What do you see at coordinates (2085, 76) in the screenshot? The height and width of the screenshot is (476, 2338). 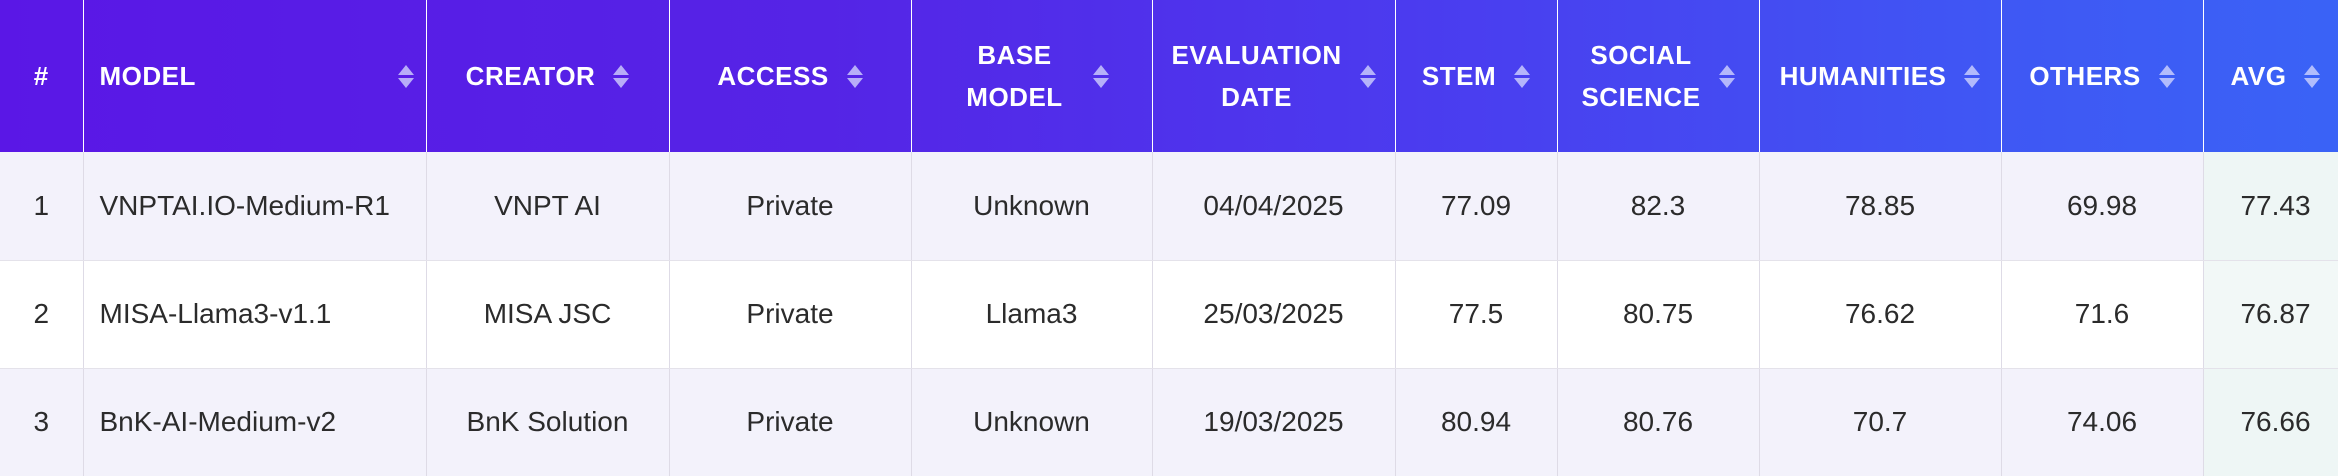 I see `column-header-label: OTHERS` at bounding box center [2085, 76].